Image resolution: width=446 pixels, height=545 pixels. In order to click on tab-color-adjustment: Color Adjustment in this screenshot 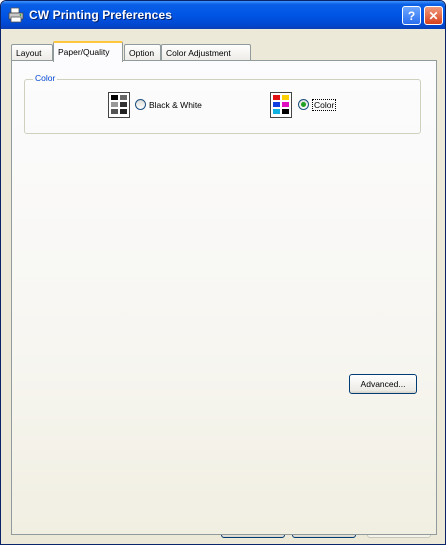, I will do `click(206, 52)`.